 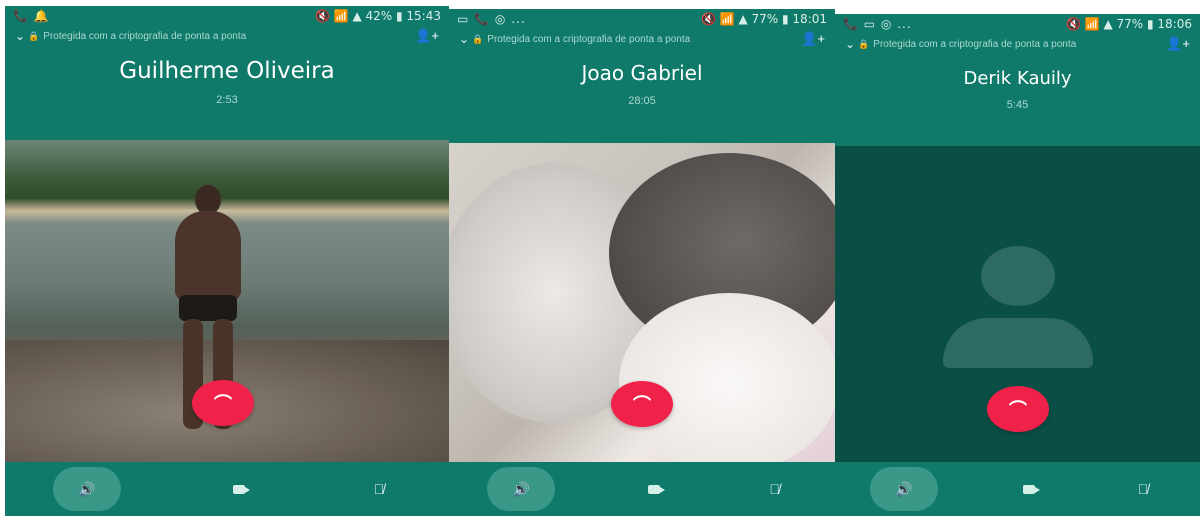 What do you see at coordinates (1017, 105) in the screenshot?
I see `call-duration: 5:45` at bounding box center [1017, 105].